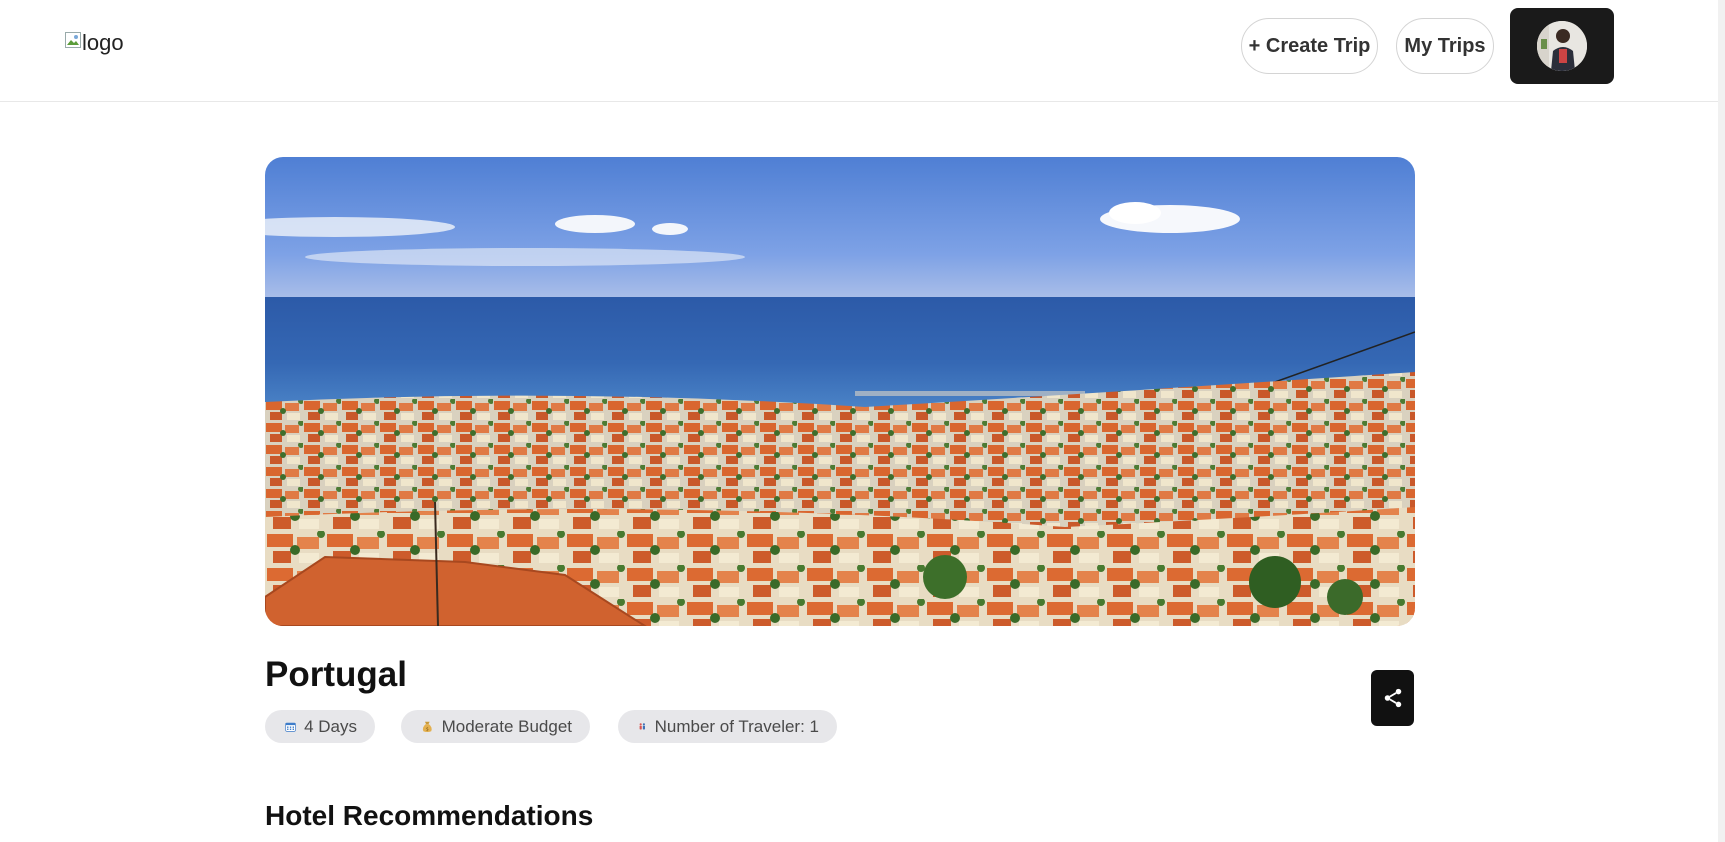 The height and width of the screenshot is (842, 1725). I want to click on days-label: 4 Days, so click(330, 726).